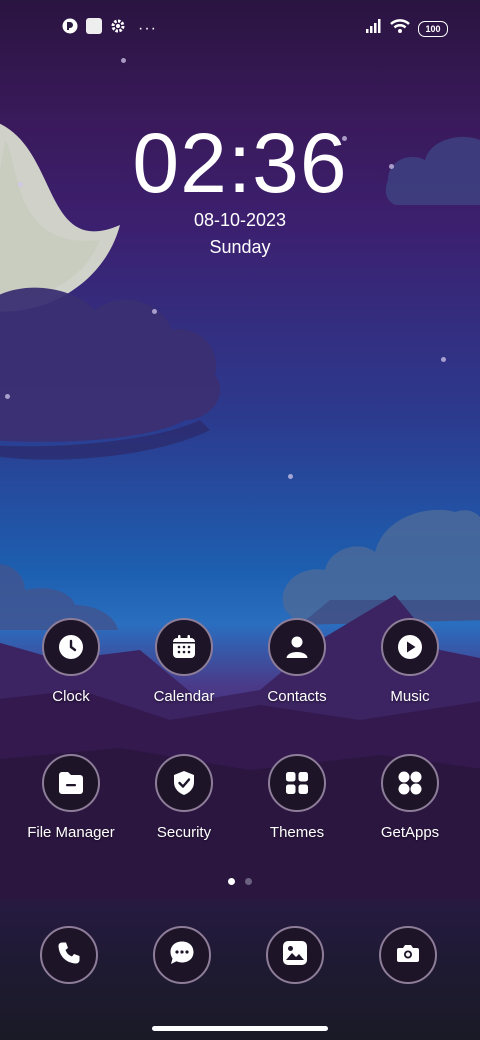  I want to click on status-bar: ··· 100, so click(240, 28).